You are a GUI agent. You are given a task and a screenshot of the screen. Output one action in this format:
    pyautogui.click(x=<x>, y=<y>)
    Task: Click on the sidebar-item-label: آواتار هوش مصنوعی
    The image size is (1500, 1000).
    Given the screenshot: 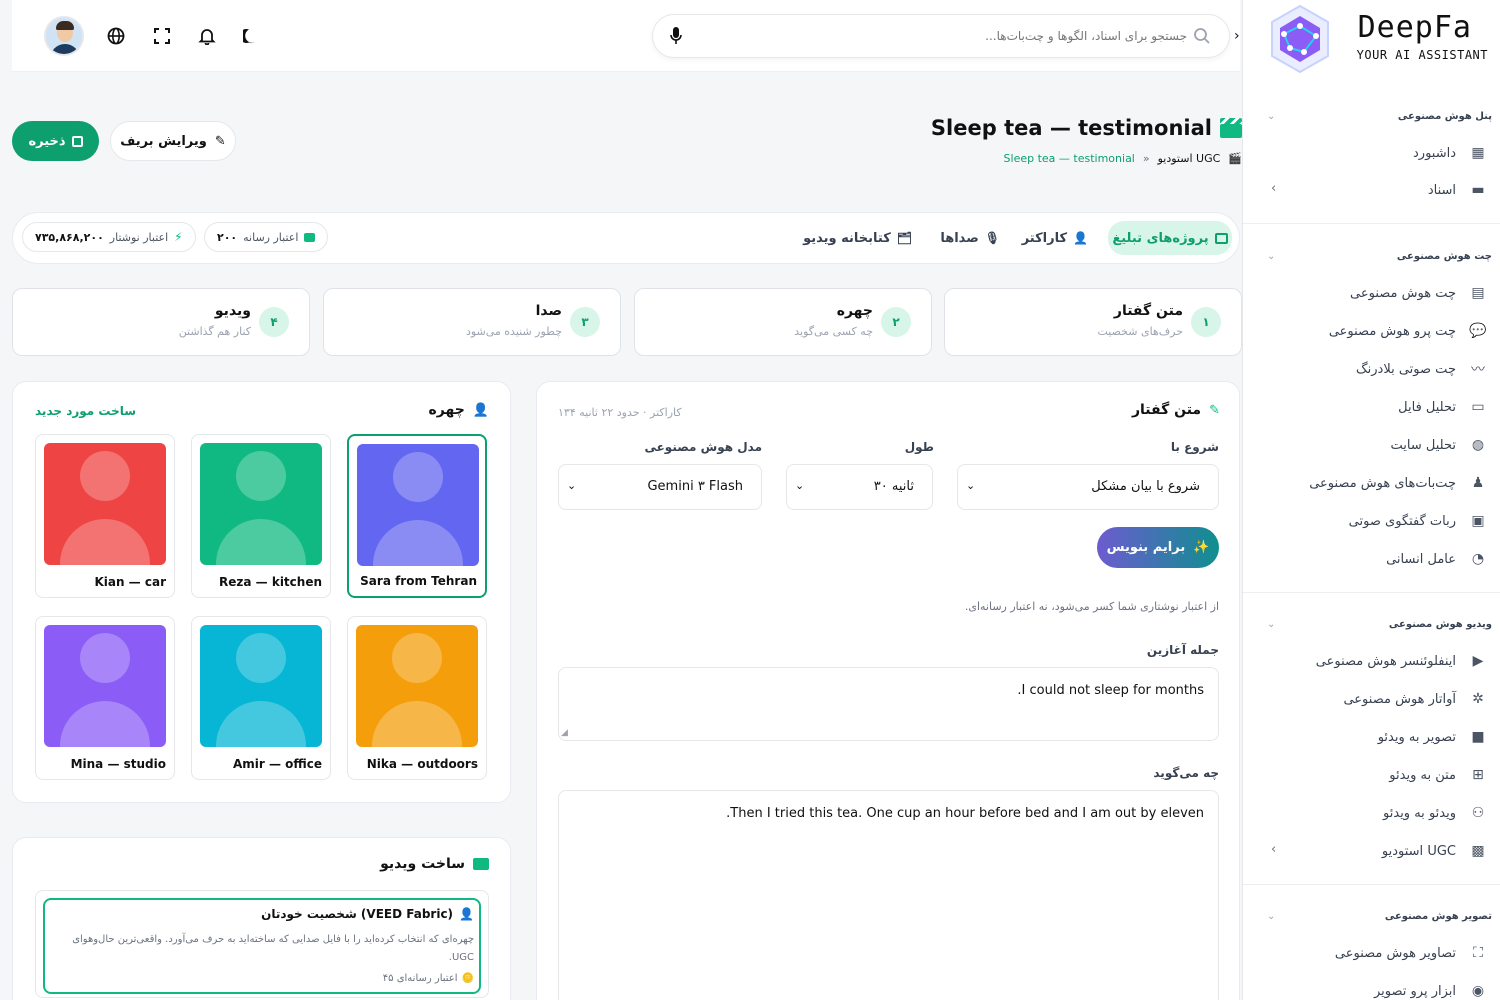 What is the action you would take?
    pyautogui.click(x=1399, y=699)
    